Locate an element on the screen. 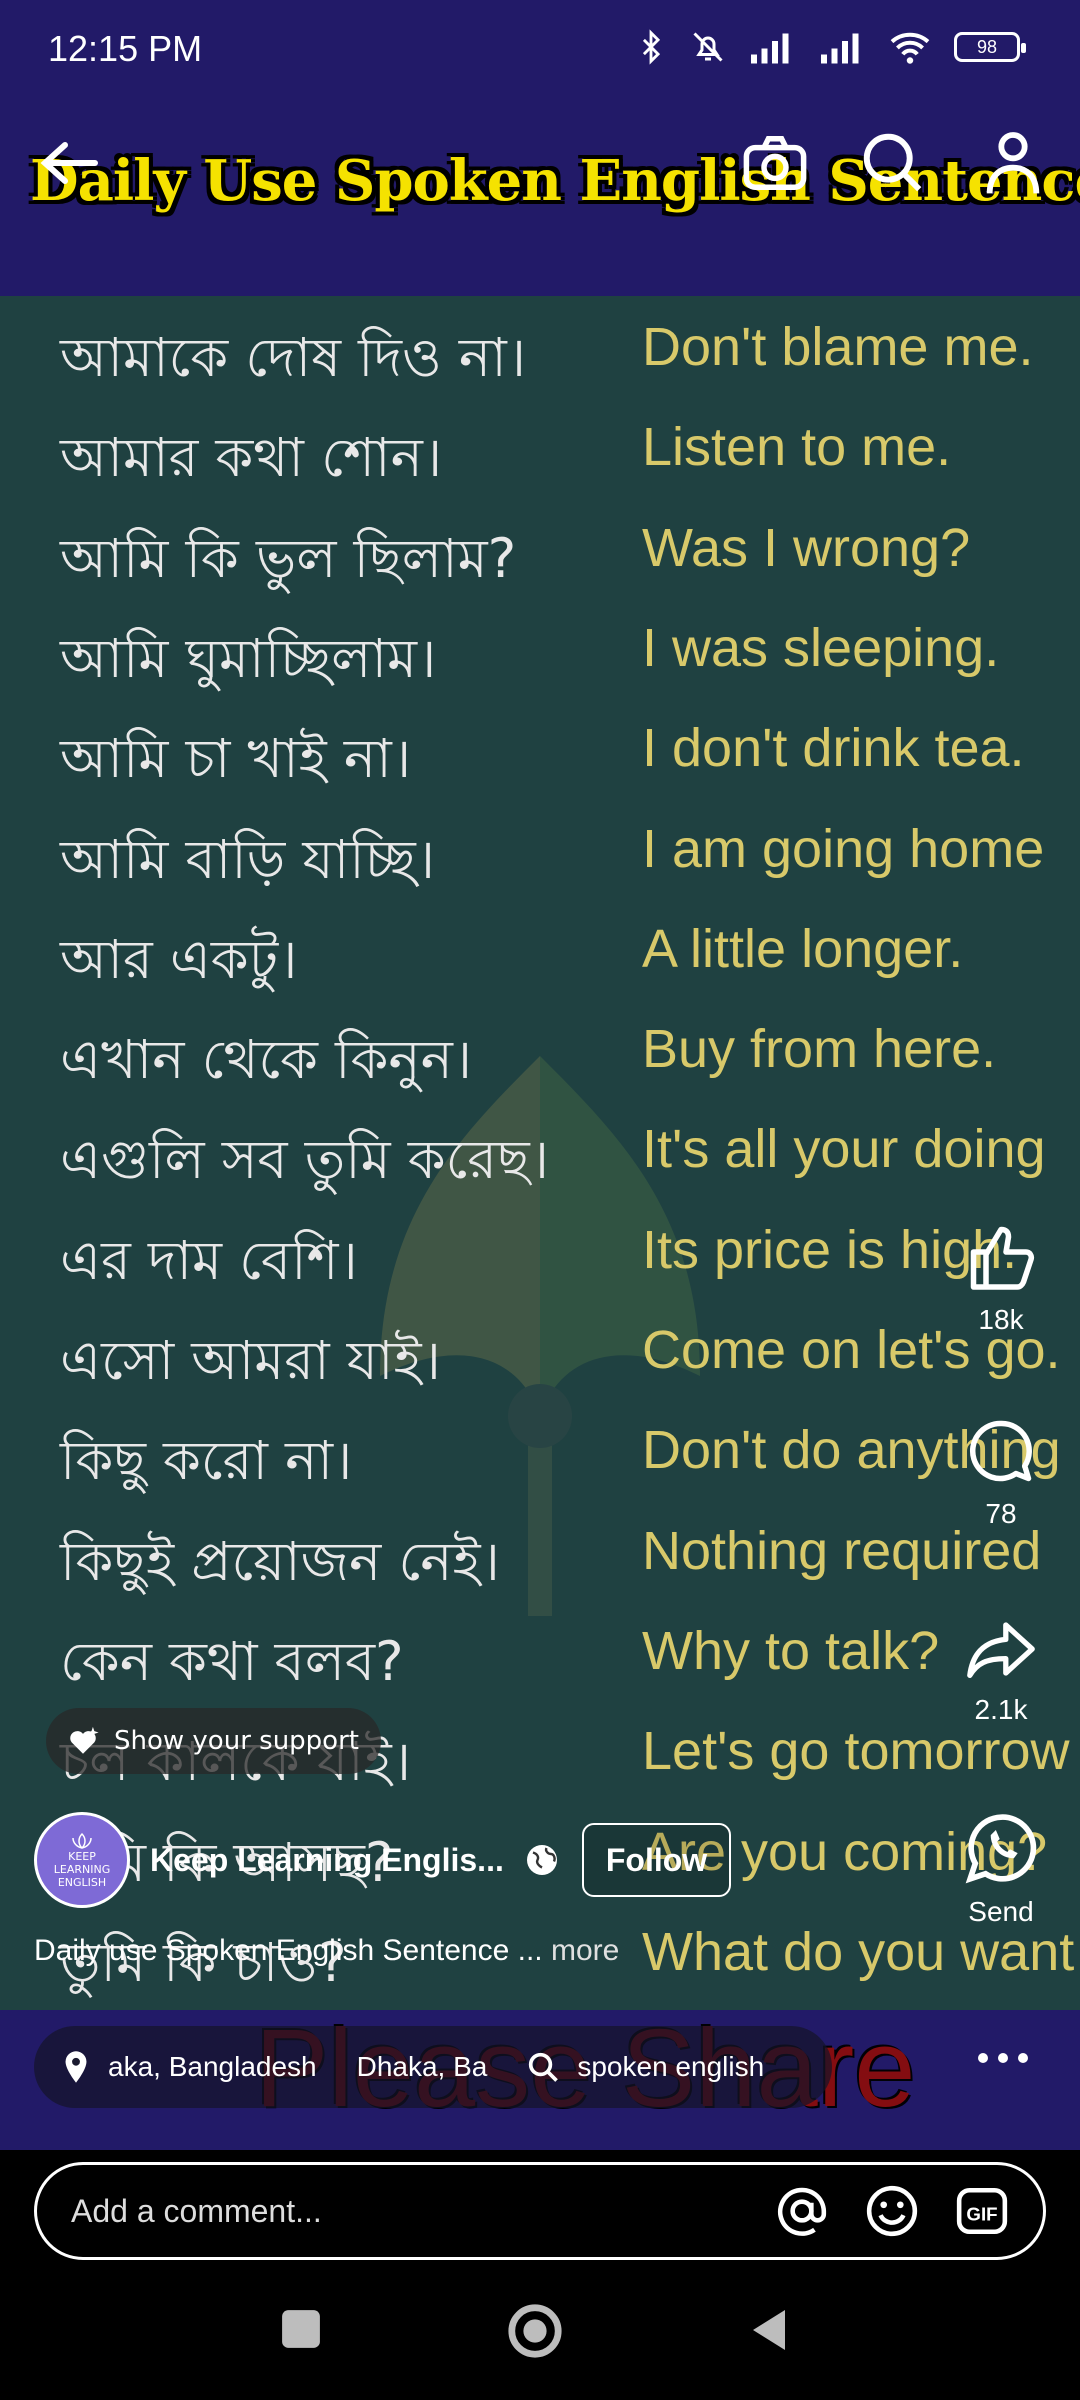 The height and width of the screenshot is (2400, 1080). square-icon is located at coordinates (301, 2329).